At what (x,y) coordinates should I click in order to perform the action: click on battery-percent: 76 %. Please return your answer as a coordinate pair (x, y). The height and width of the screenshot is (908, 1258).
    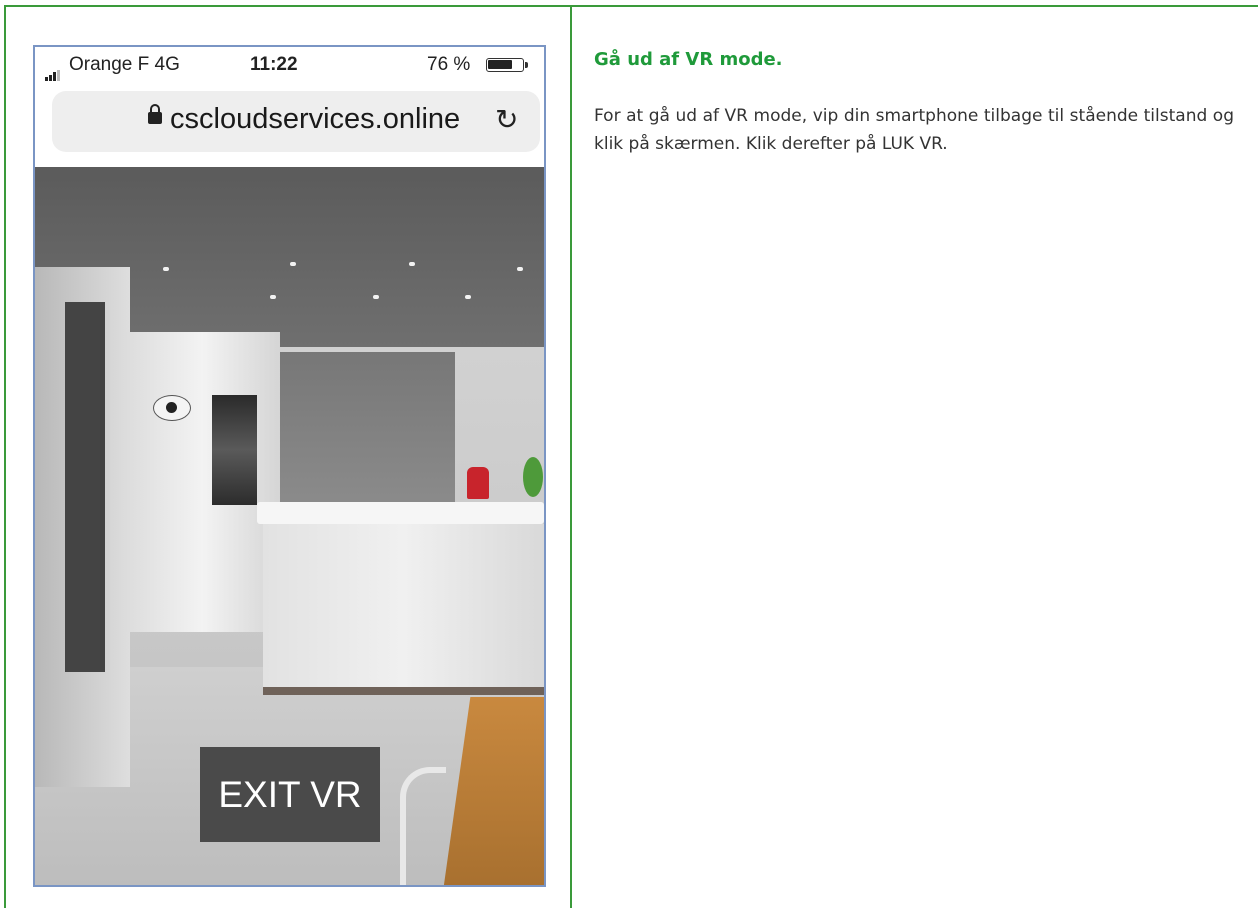
    Looking at the image, I should click on (449, 64).